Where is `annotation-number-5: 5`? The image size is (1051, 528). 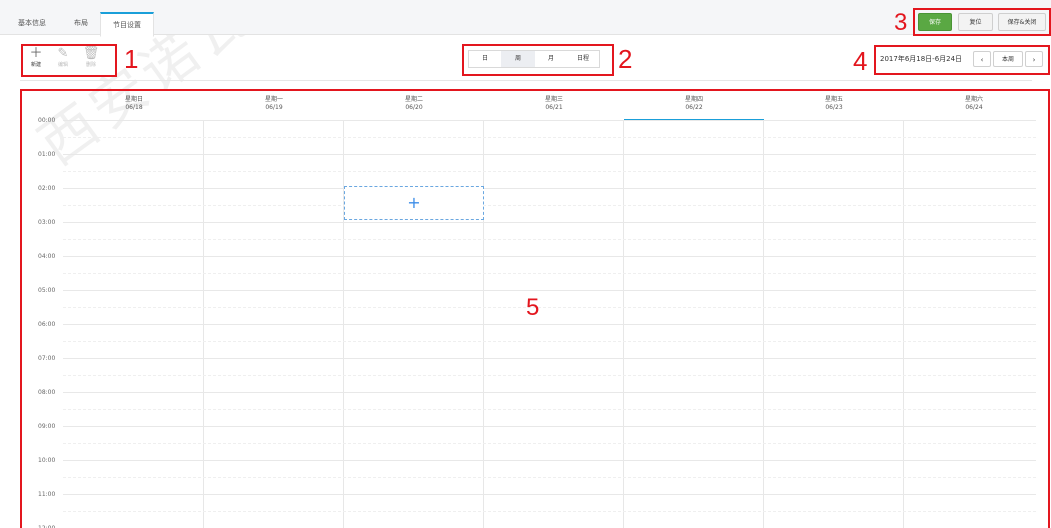
annotation-number-5: 5 is located at coordinates (533, 307).